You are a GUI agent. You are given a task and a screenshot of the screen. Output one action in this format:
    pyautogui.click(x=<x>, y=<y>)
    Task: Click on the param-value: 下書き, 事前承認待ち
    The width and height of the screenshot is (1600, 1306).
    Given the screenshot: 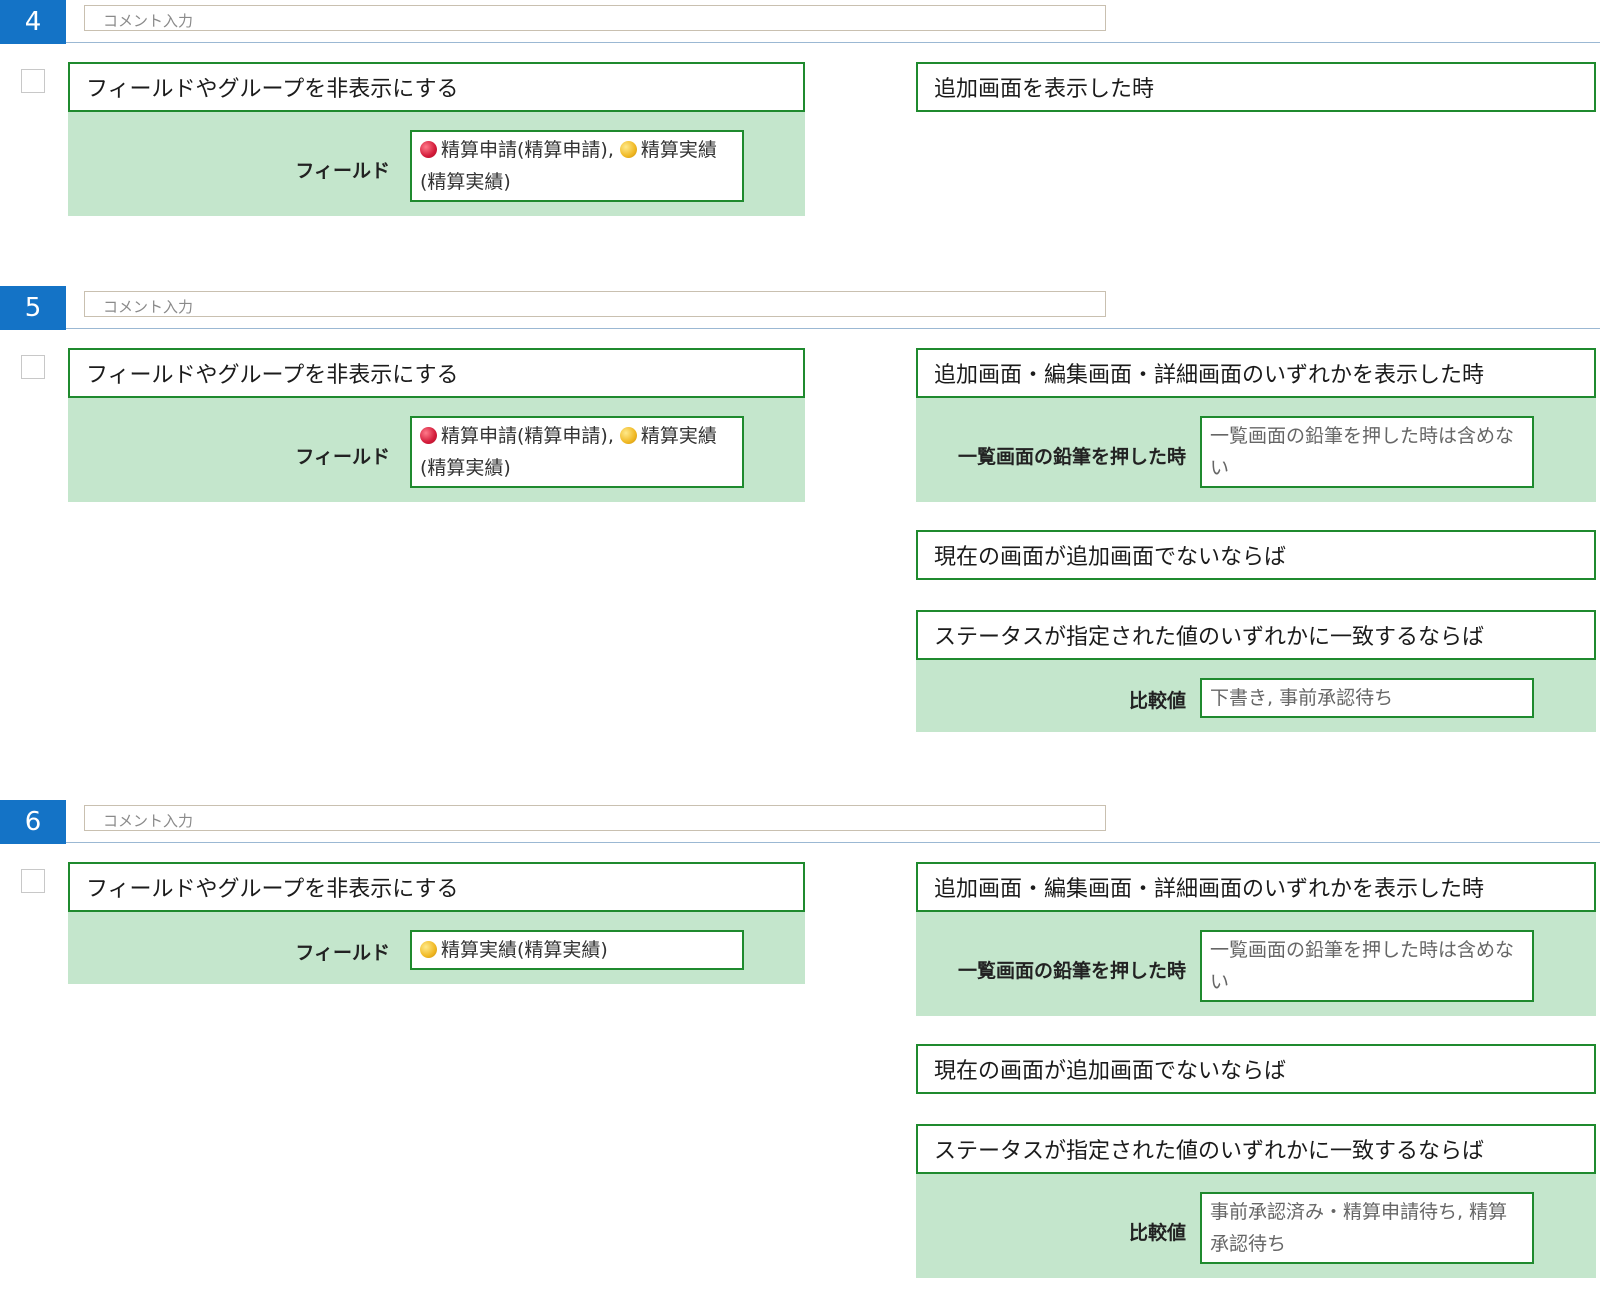 What is the action you would take?
    pyautogui.click(x=1367, y=698)
    